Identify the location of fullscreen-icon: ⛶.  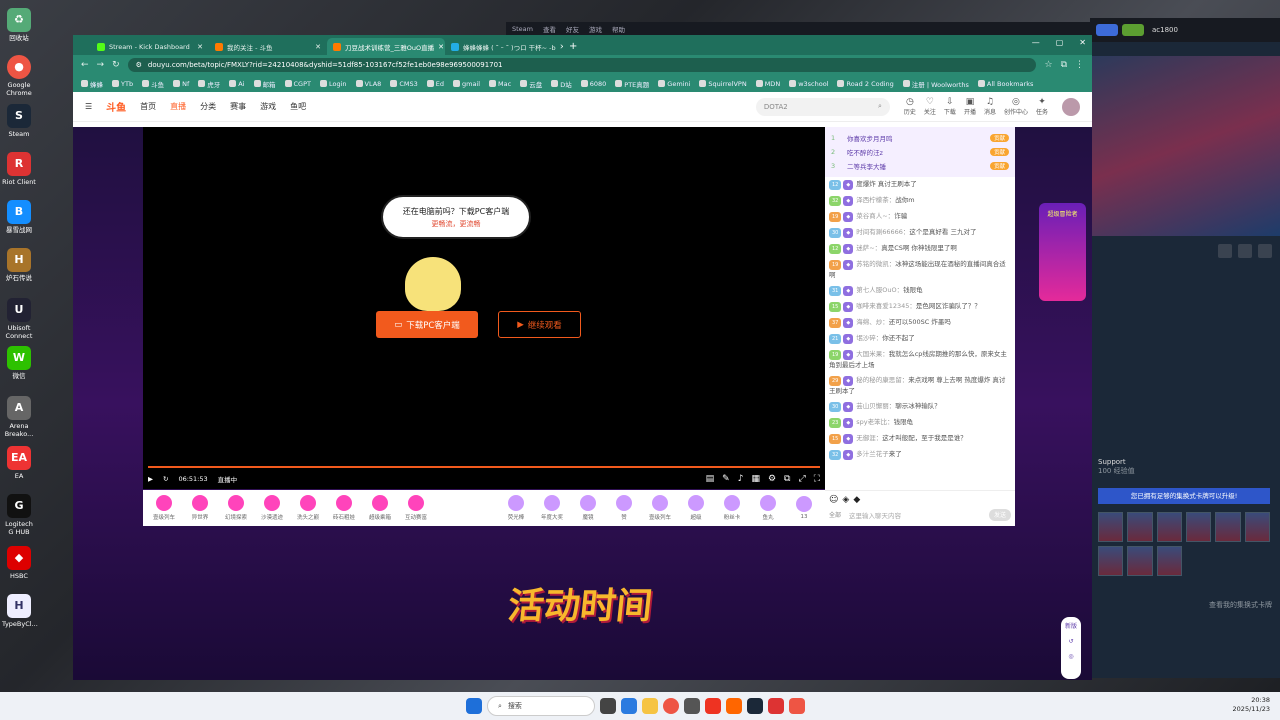
(817, 479).